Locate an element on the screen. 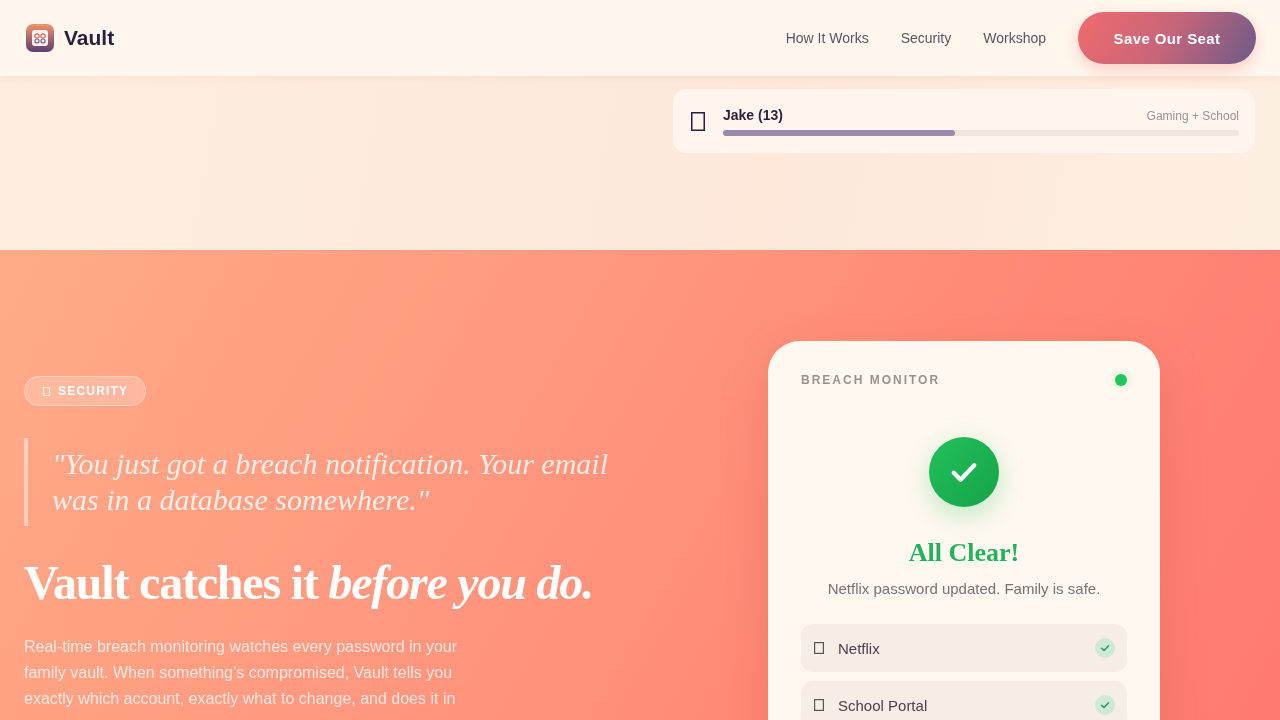 This screenshot has height=720, width=1280. nav-link: Workshop is located at coordinates (1014, 38).